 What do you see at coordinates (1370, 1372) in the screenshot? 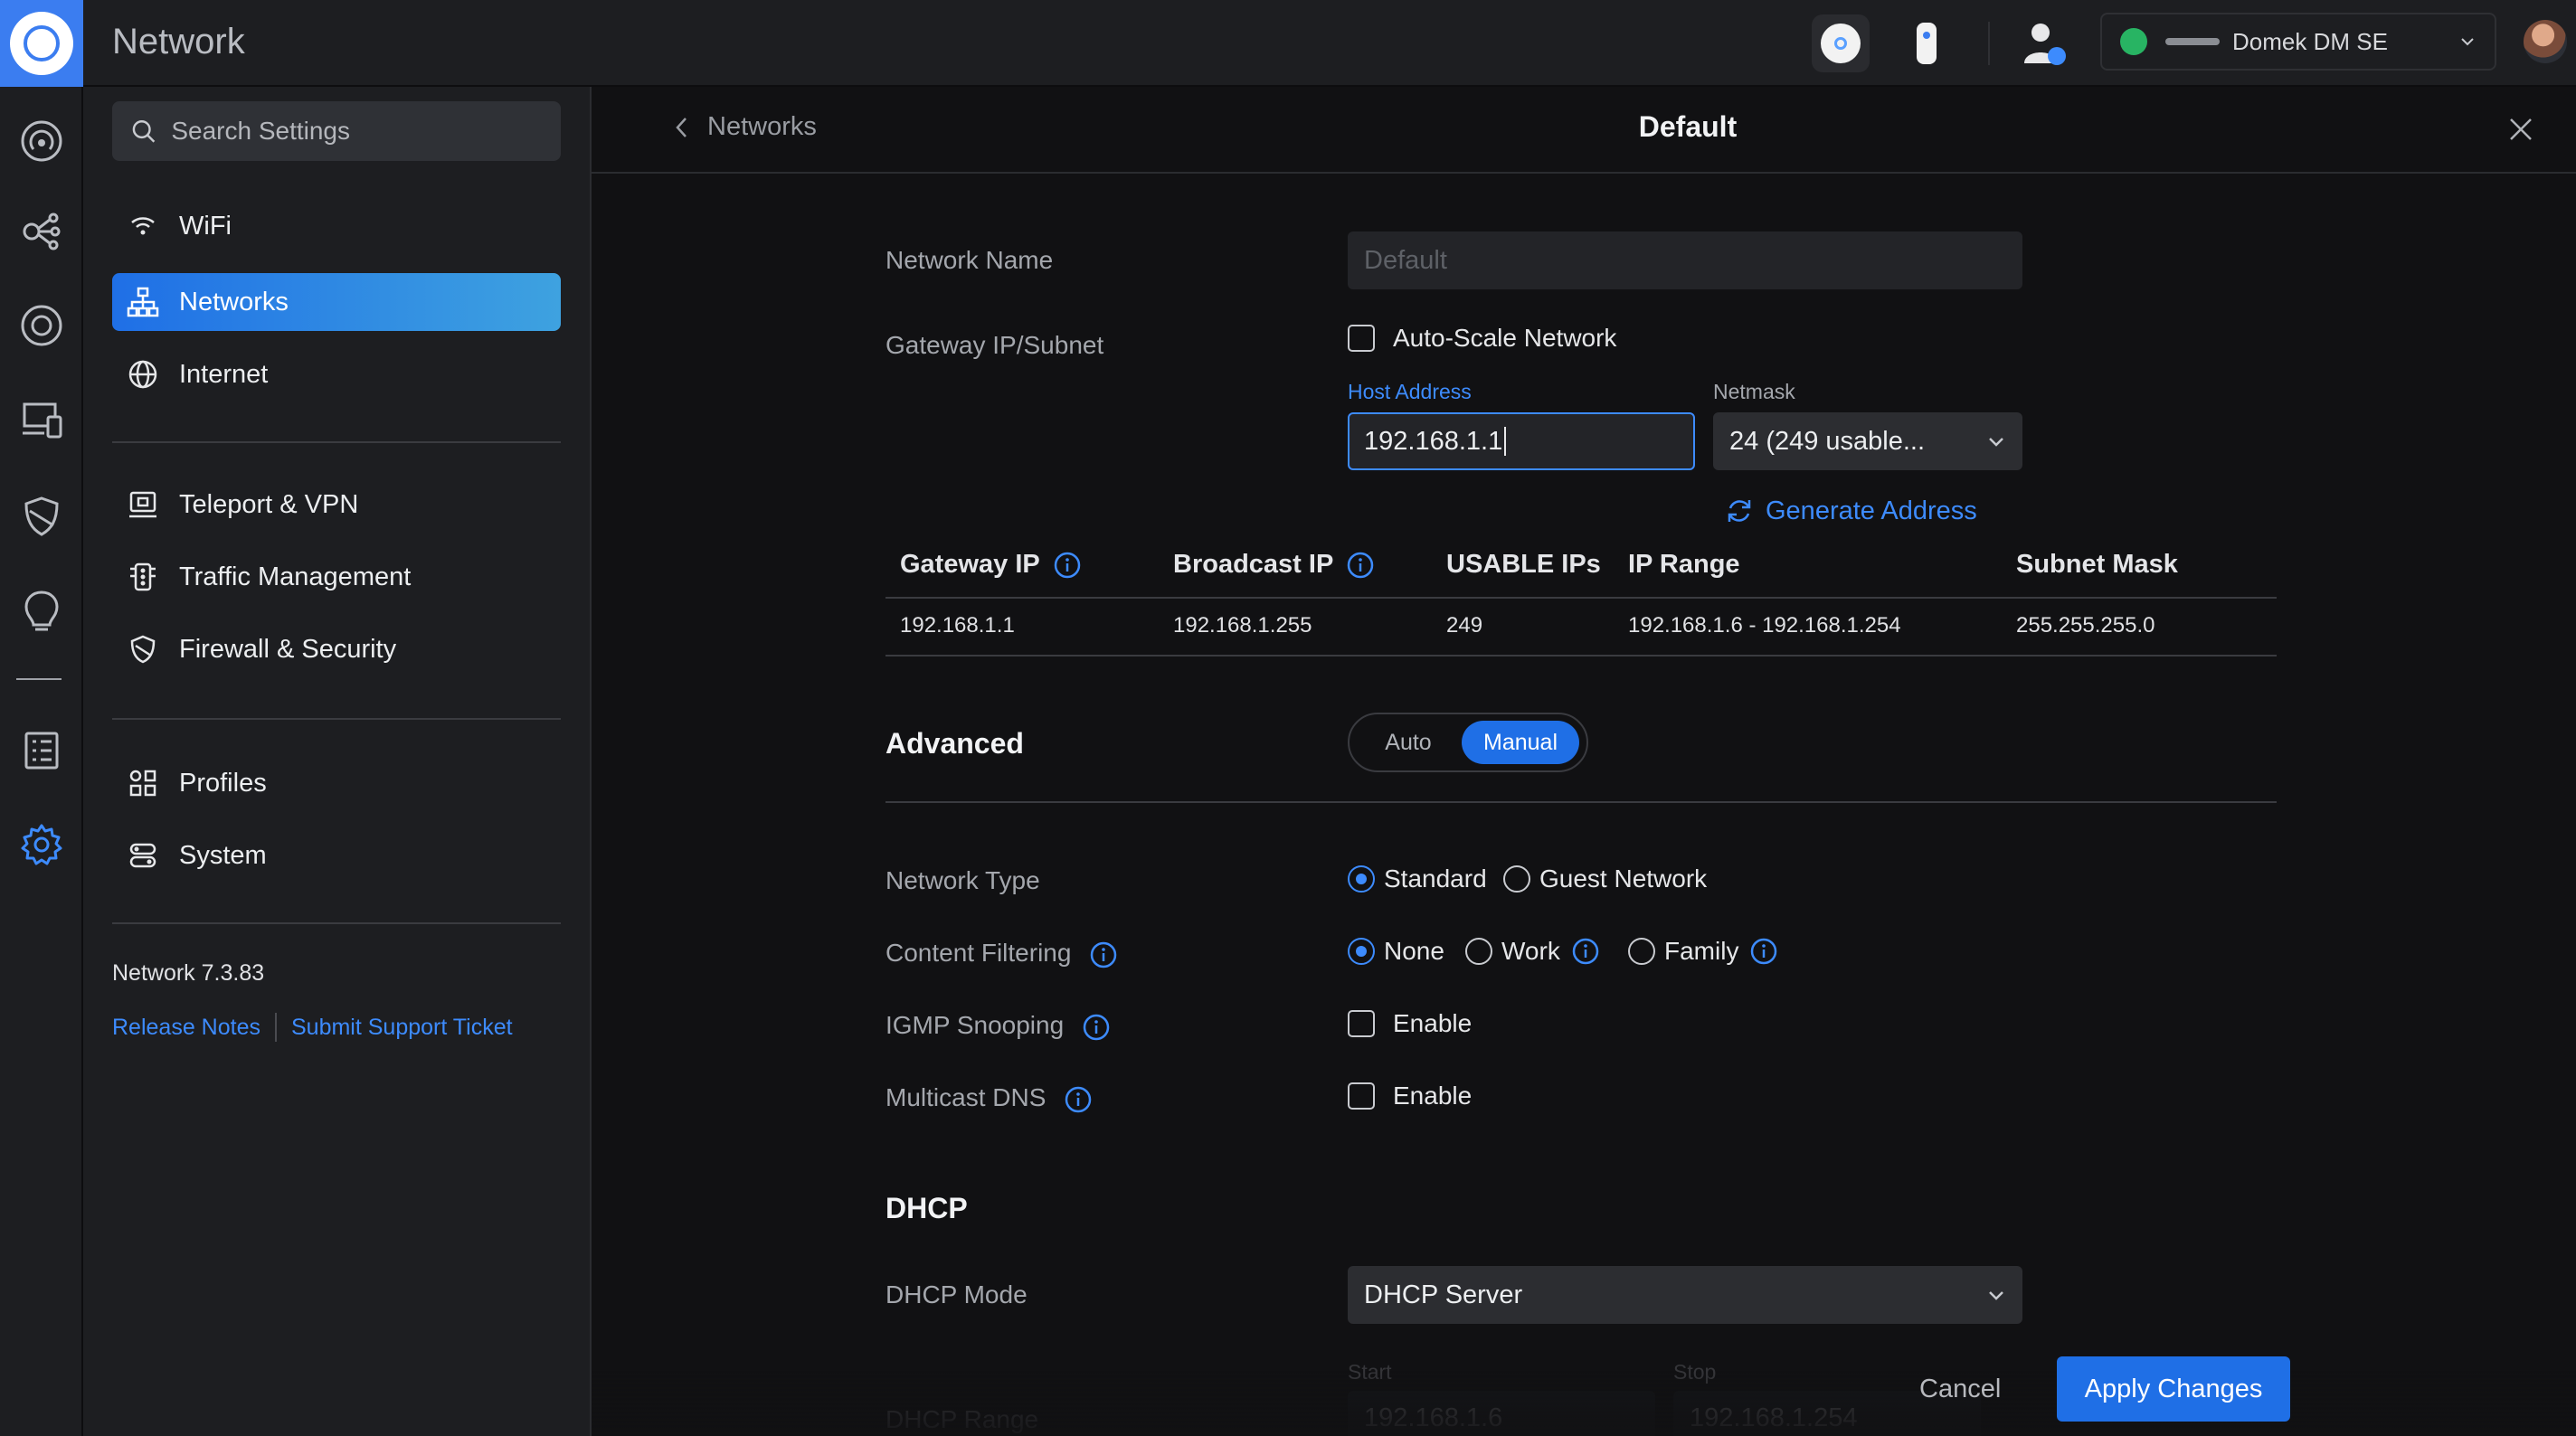
I see `dhcp-start-label: Start` at bounding box center [1370, 1372].